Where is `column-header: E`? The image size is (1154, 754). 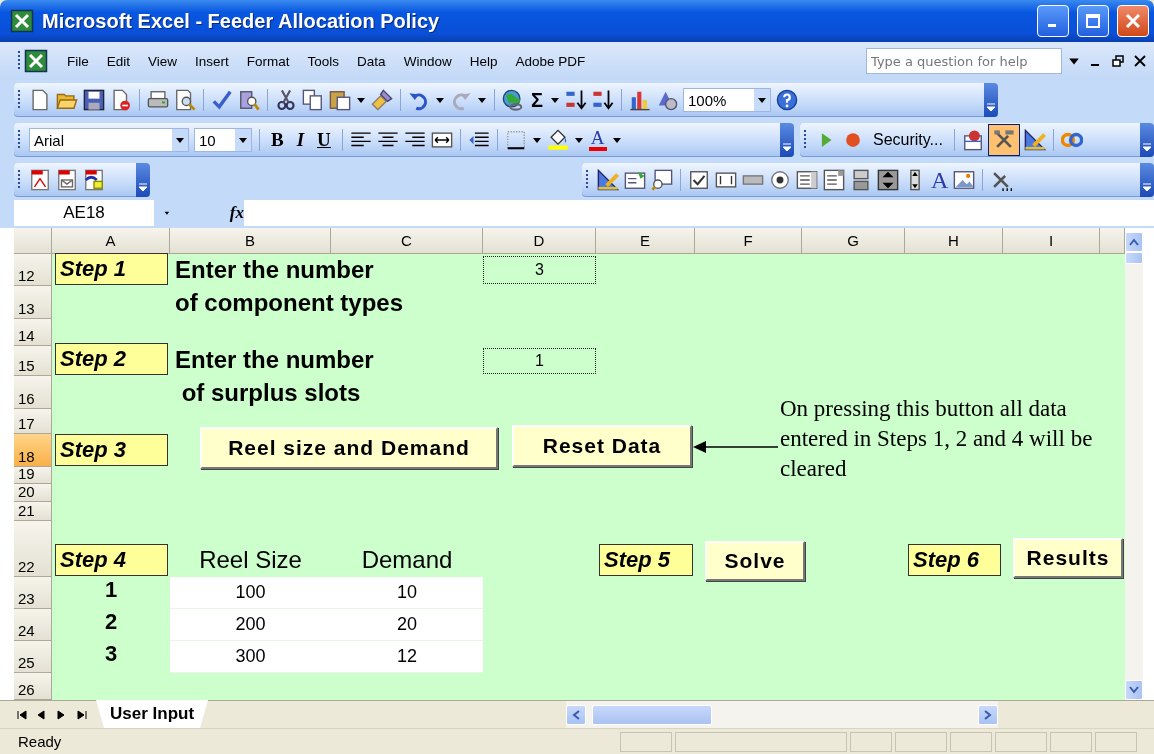 column-header: E is located at coordinates (645, 241).